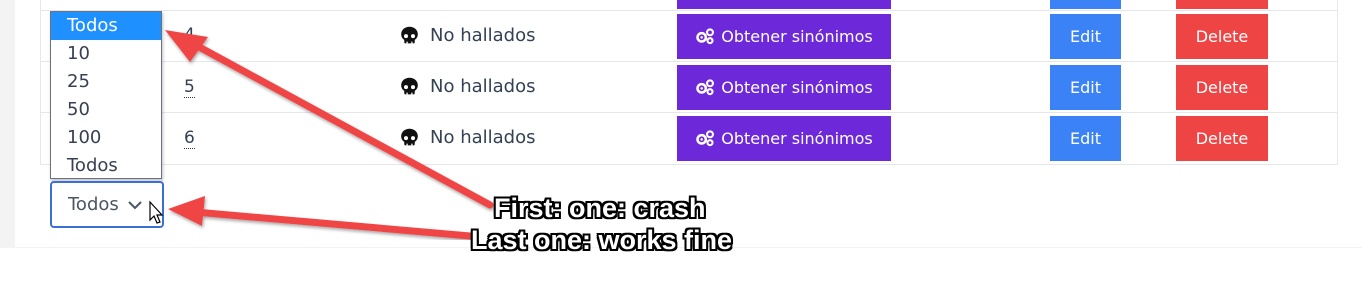 This screenshot has width=1362, height=299. What do you see at coordinates (600, 208) in the screenshot?
I see `annotation-line-1: First: one: crash` at bounding box center [600, 208].